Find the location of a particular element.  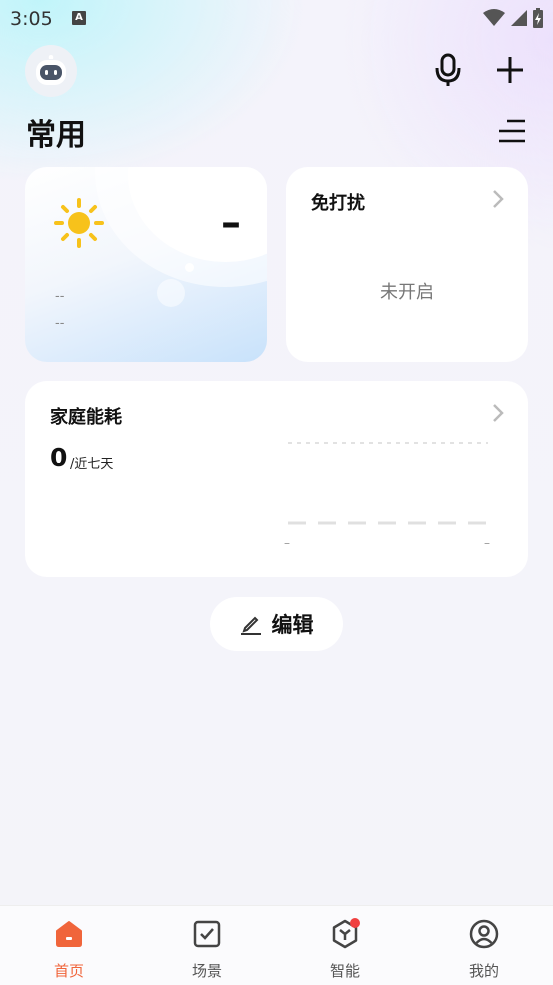

bottom-tab-bar: 首页 场景 智能 我的 is located at coordinates (276, 945).